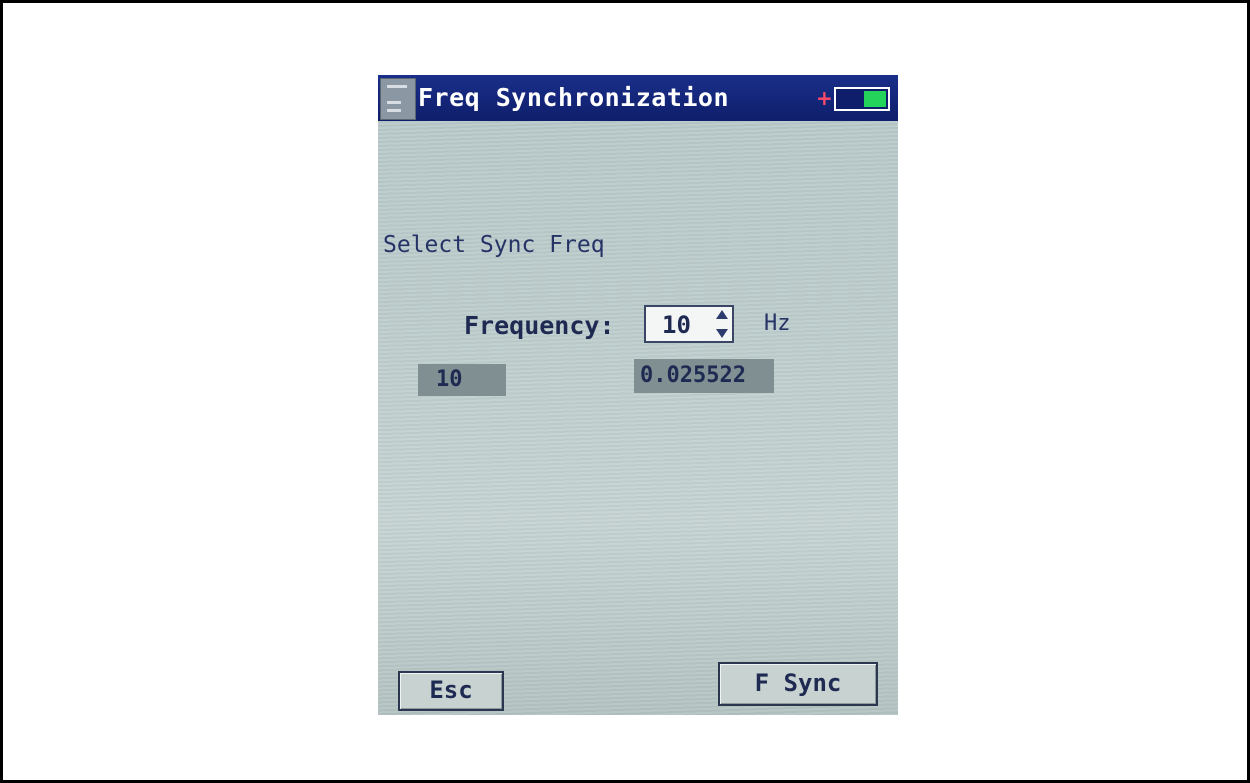 The image size is (1250, 783). I want to click on sync-value-readout: 0.025522, so click(704, 376).